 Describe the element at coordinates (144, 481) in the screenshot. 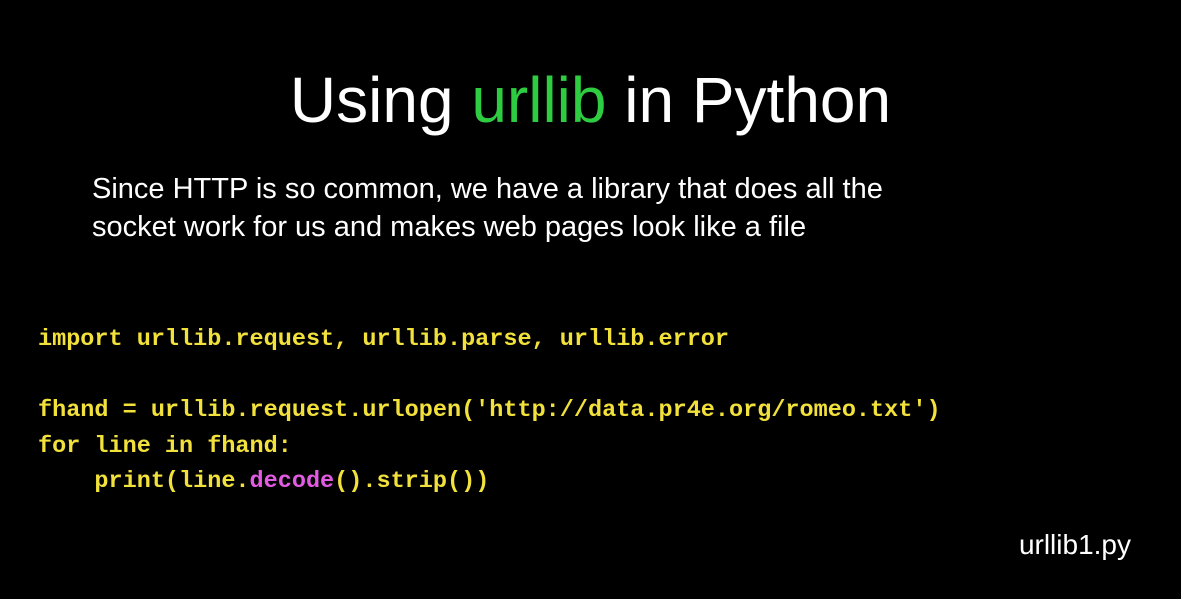

I see `code-line-5-prefix: print(line.` at that location.